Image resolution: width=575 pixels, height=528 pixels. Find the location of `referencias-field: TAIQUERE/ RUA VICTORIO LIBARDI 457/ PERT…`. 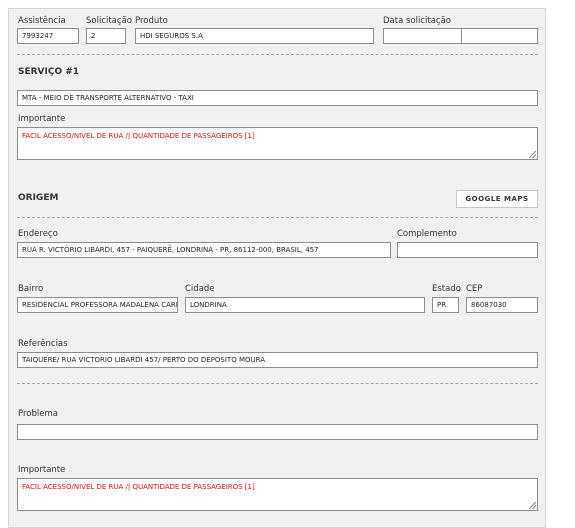

referencias-field: TAIQUERE/ RUA VICTORIO LIBARDI 457/ PERT… is located at coordinates (277, 360).